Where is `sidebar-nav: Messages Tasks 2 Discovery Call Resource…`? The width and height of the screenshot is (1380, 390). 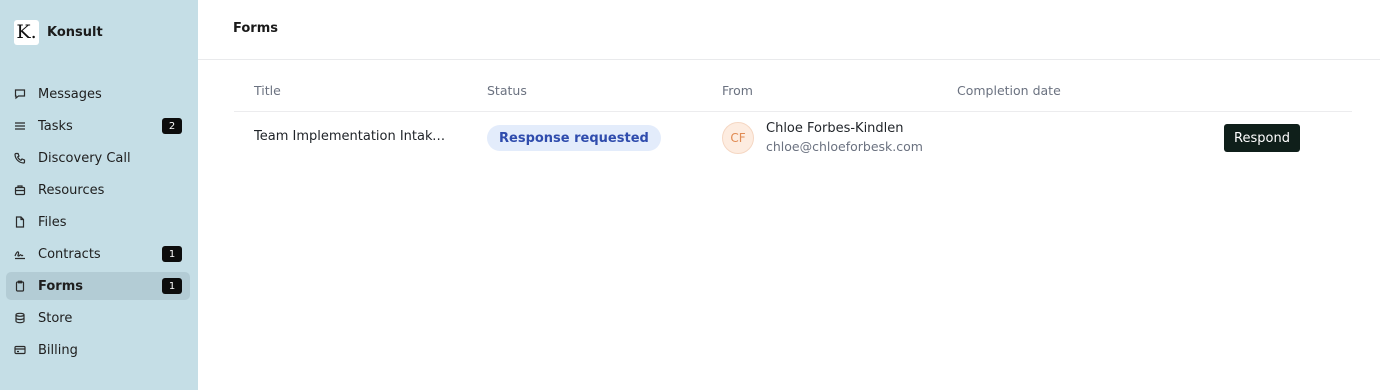
sidebar-nav: Messages Tasks 2 Discovery Call Resource… is located at coordinates (98, 224).